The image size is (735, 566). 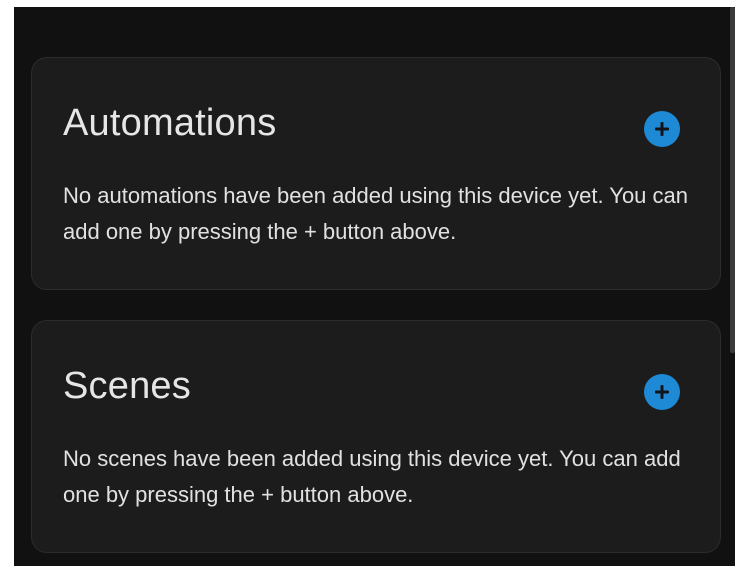 I want to click on add-scene-button, so click(x=662, y=392).